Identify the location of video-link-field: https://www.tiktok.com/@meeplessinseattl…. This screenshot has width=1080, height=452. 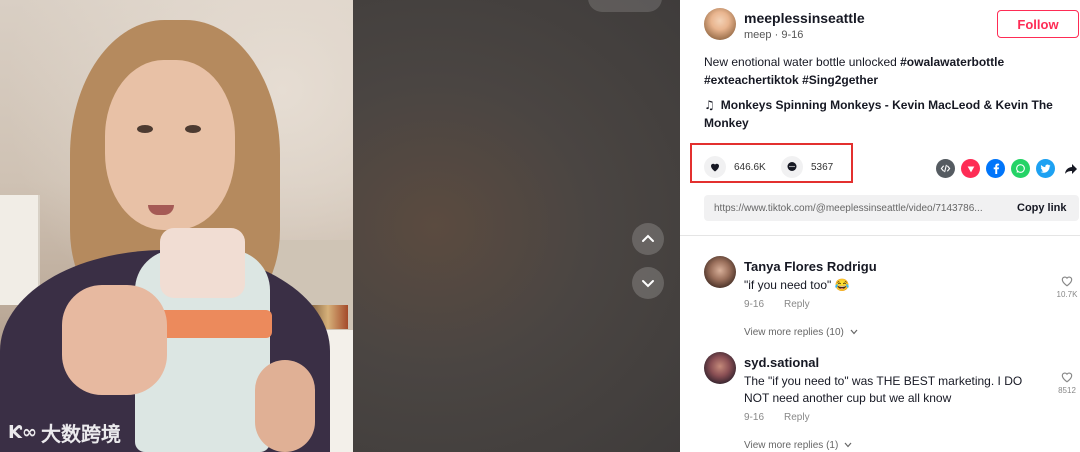
(891, 208).